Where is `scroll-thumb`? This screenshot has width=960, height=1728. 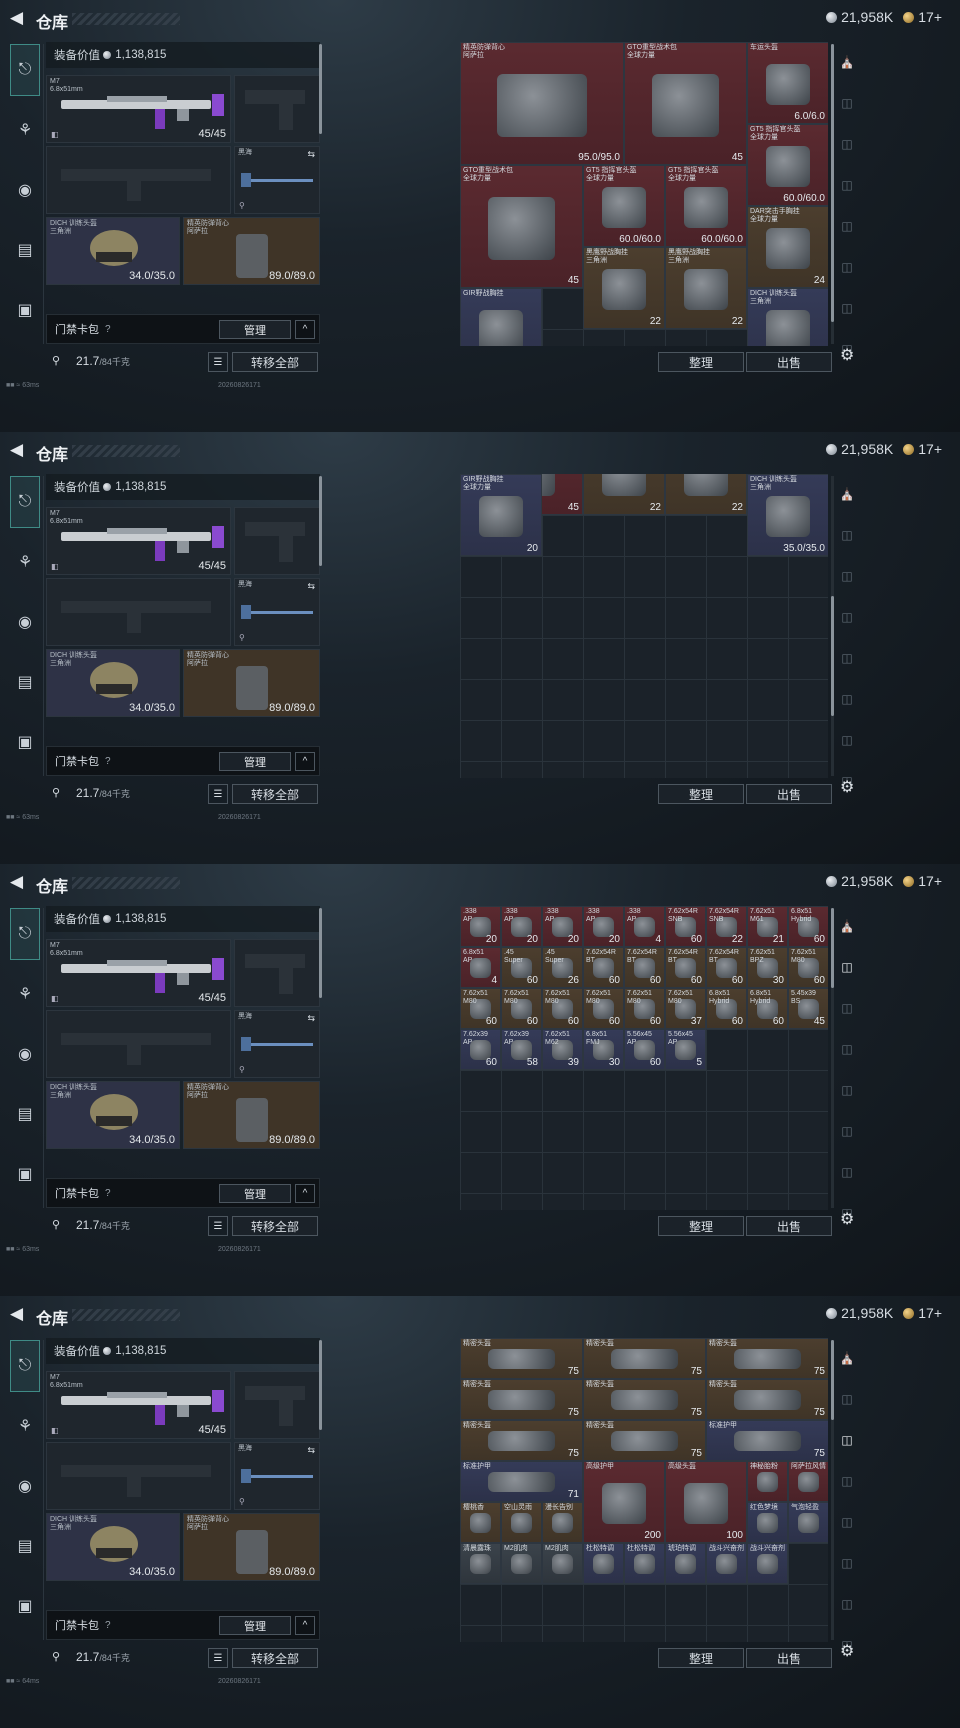 scroll-thumb is located at coordinates (832, 1380).